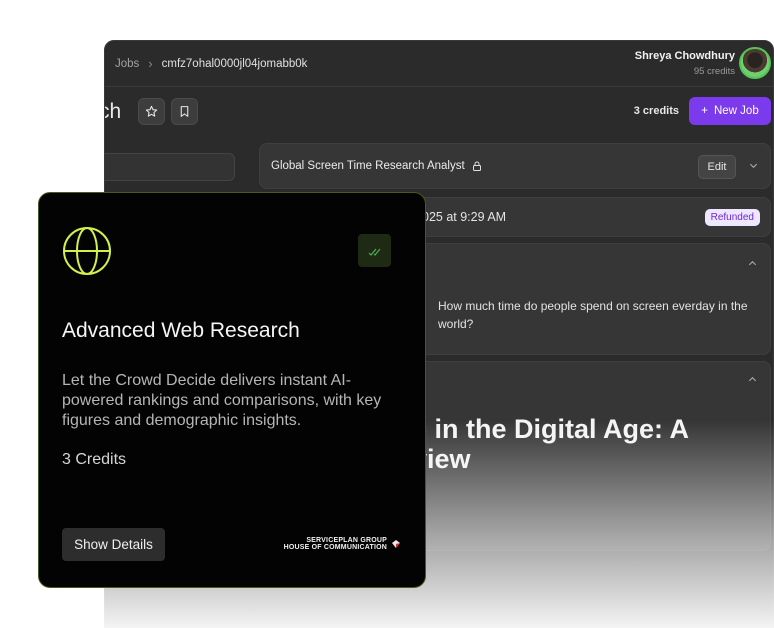 This screenshot has width=774, height=628. Describe the element at coordinates (550, 444) in the screenshot. I see `report-title: e in the Digital Age: A view` at that location.